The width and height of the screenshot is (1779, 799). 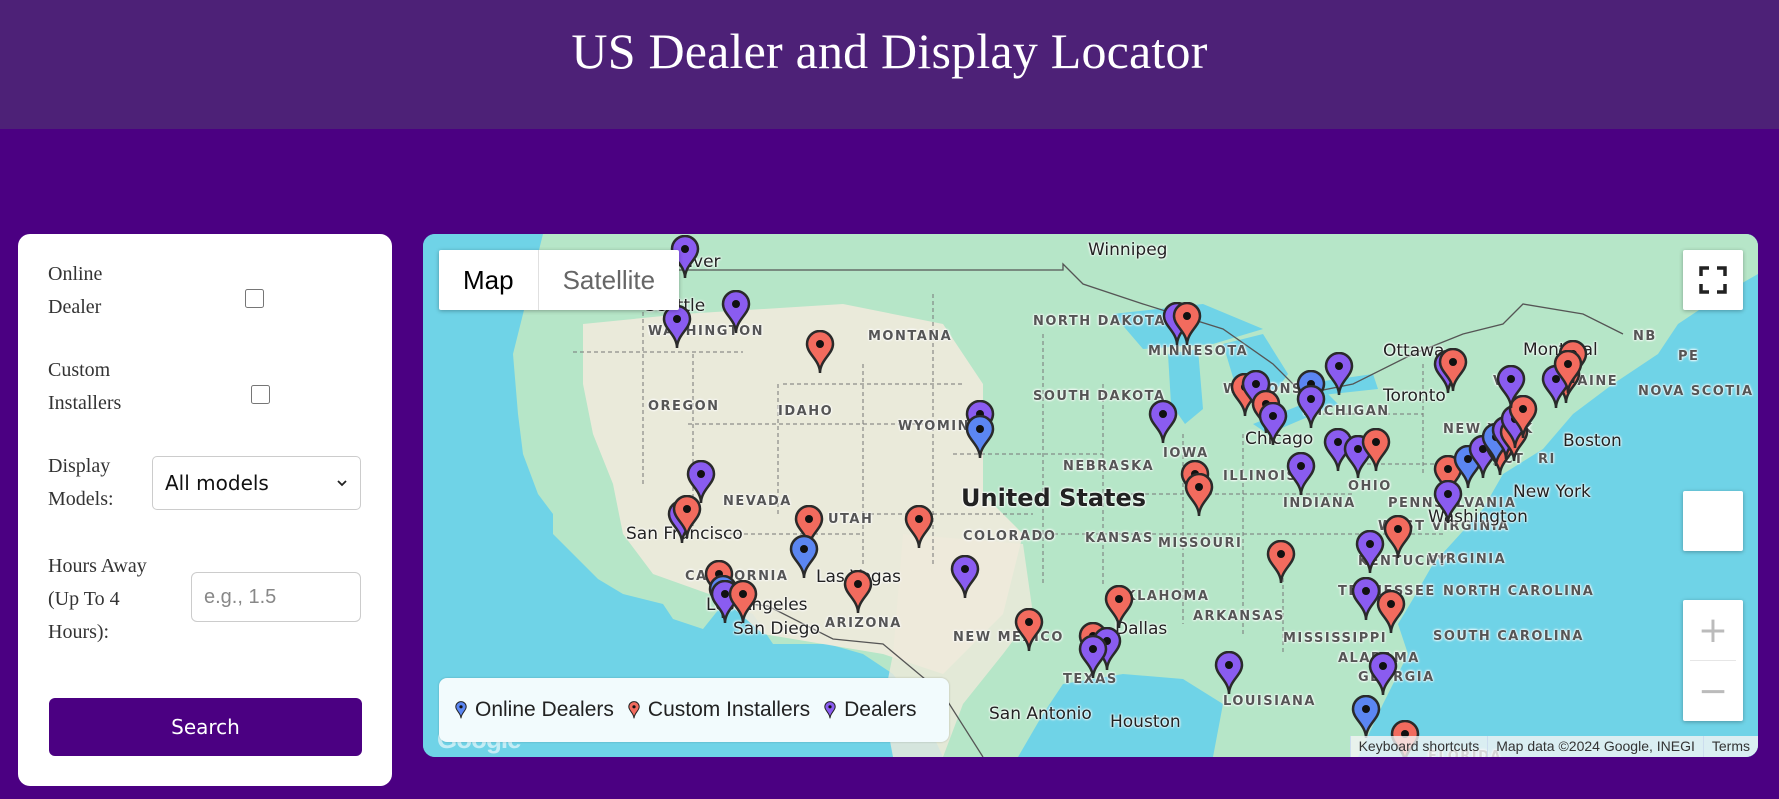 I want to click on map-legend: Online Dealers Custom Installers Dealers, so click(x=694, y=710).